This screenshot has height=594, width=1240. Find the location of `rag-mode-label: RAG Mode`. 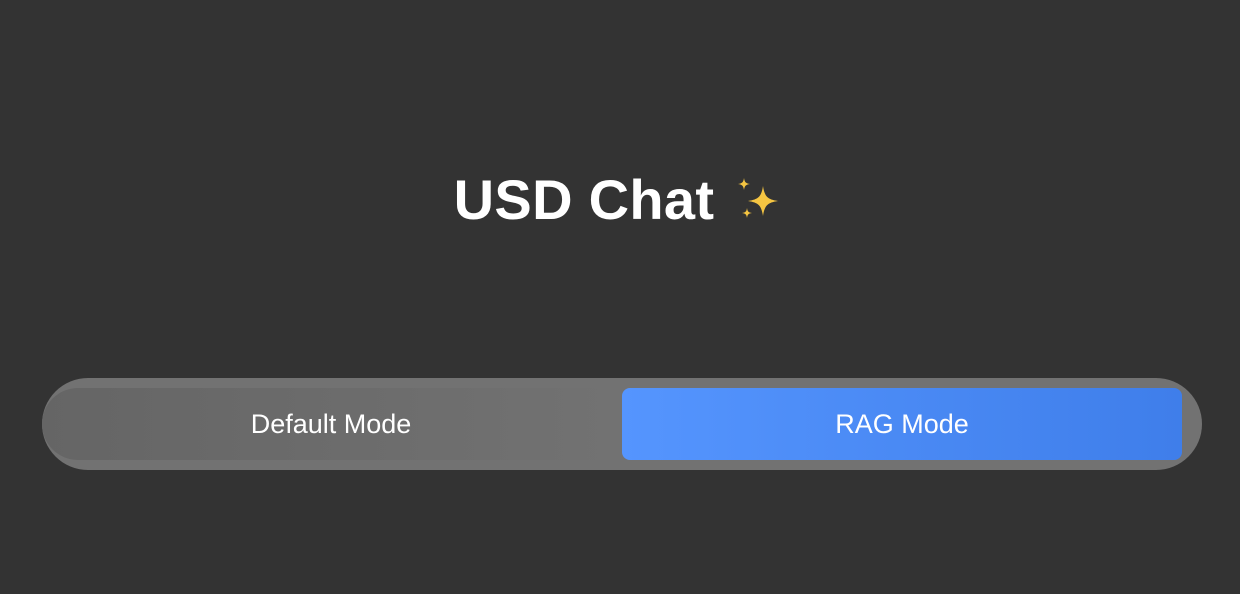

rag-mode-label: RAG Mode is located at coordinates (902, 423).